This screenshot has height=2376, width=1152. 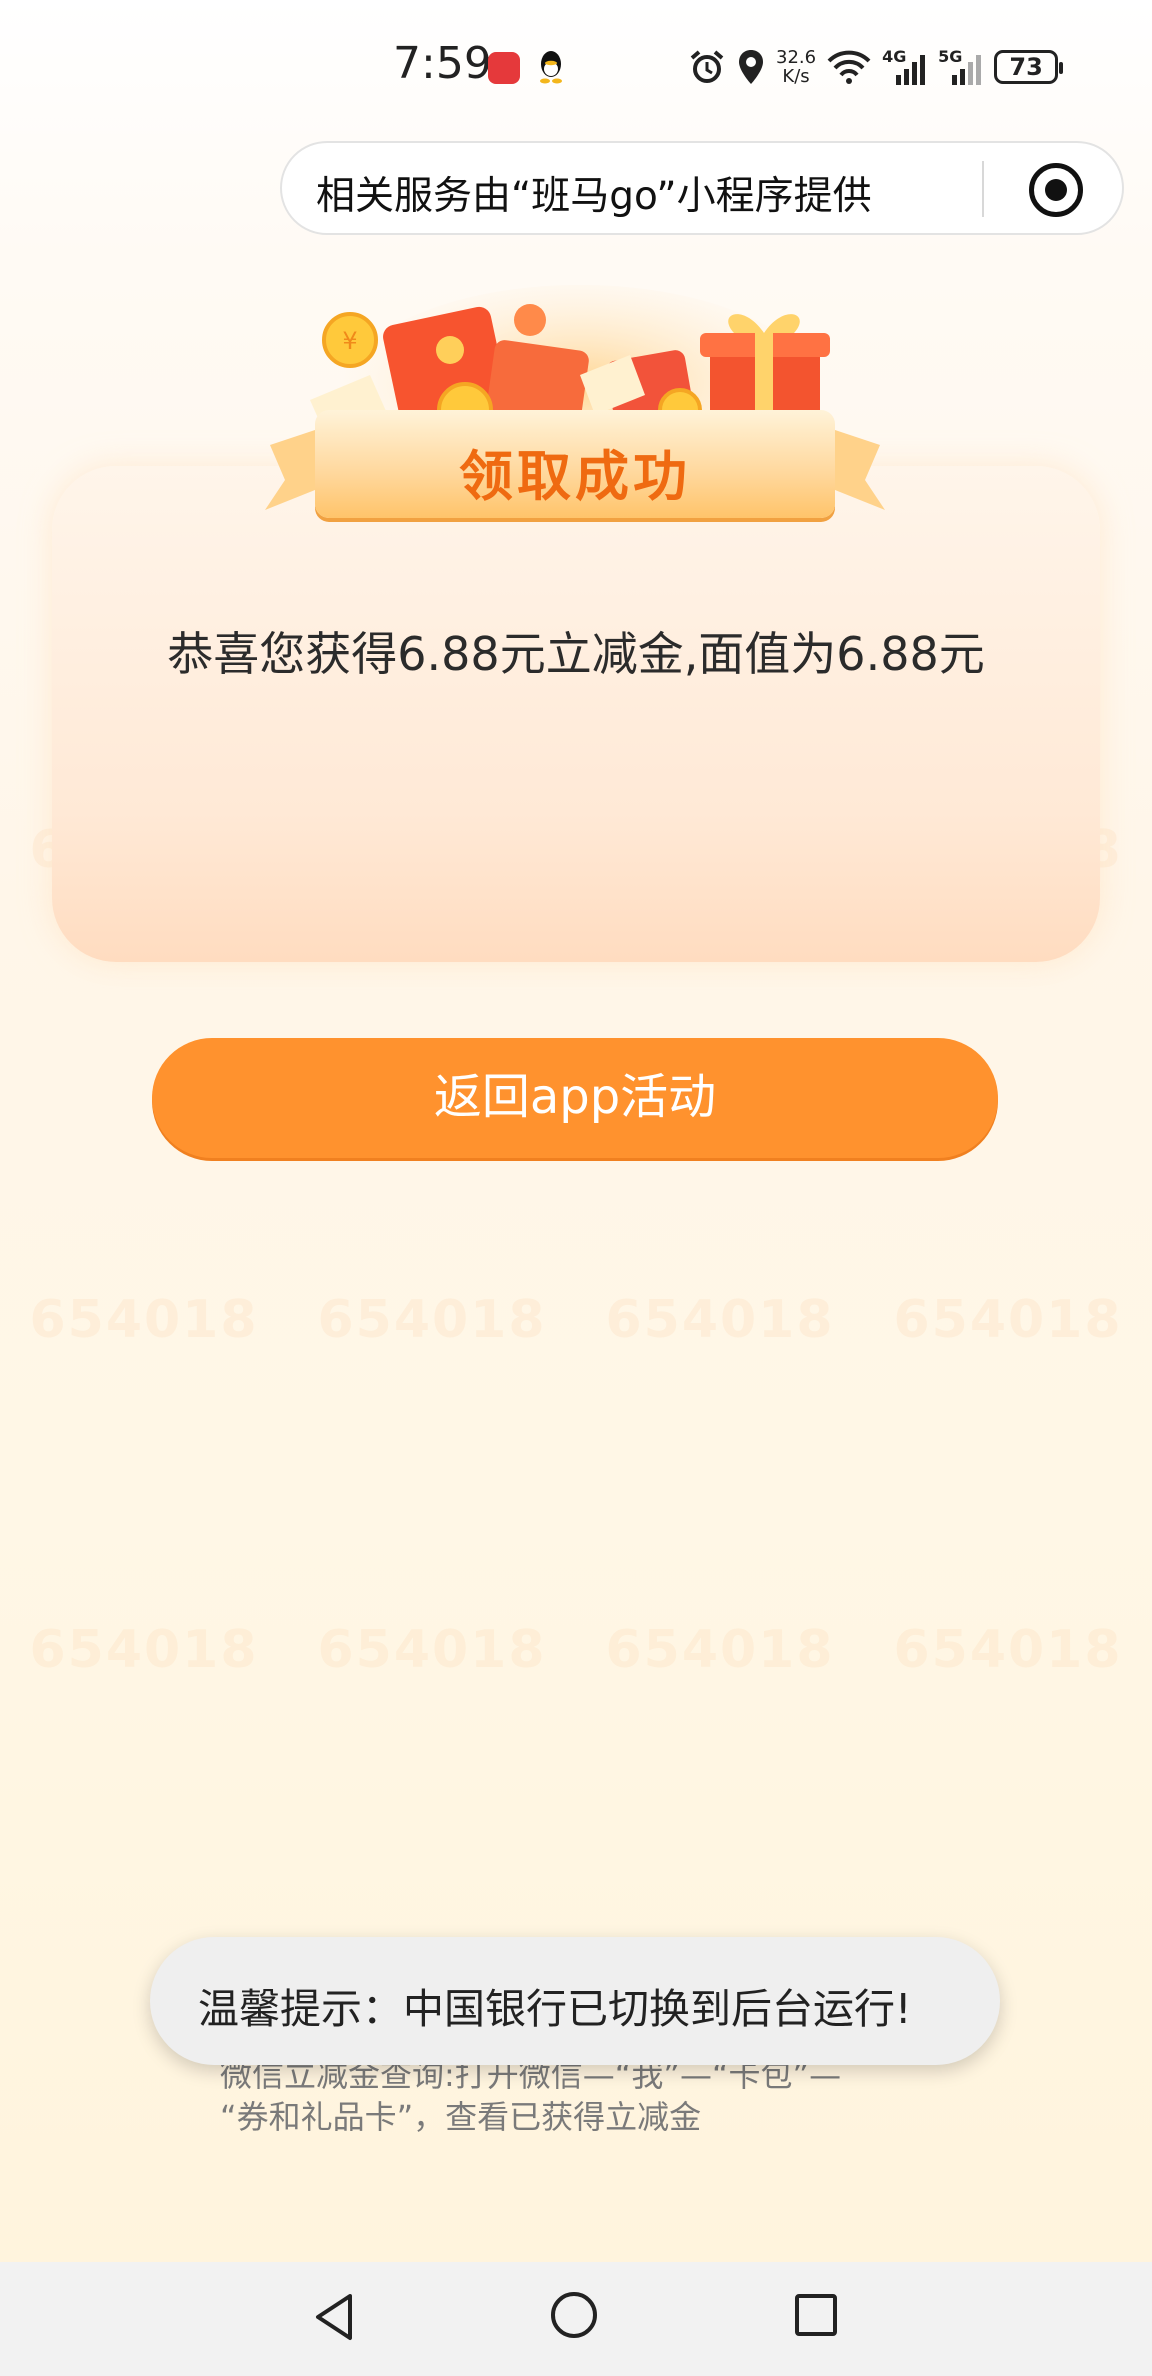 I want to click on toast-text: 温馨提示：中国银行已切换到后台运行!, so click(x=555, y=2009).